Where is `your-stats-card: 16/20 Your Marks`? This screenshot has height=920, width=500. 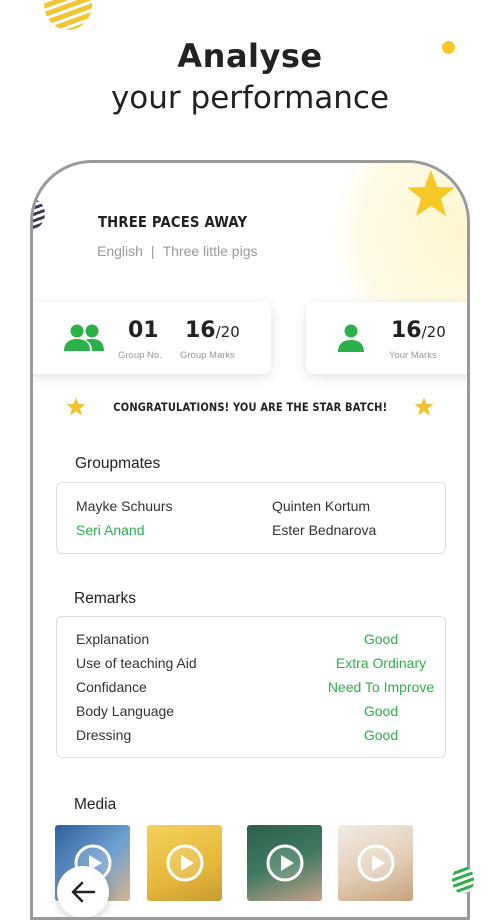
your-stats-card: 16/20 Your Marks is located at coordinates (386, 338).